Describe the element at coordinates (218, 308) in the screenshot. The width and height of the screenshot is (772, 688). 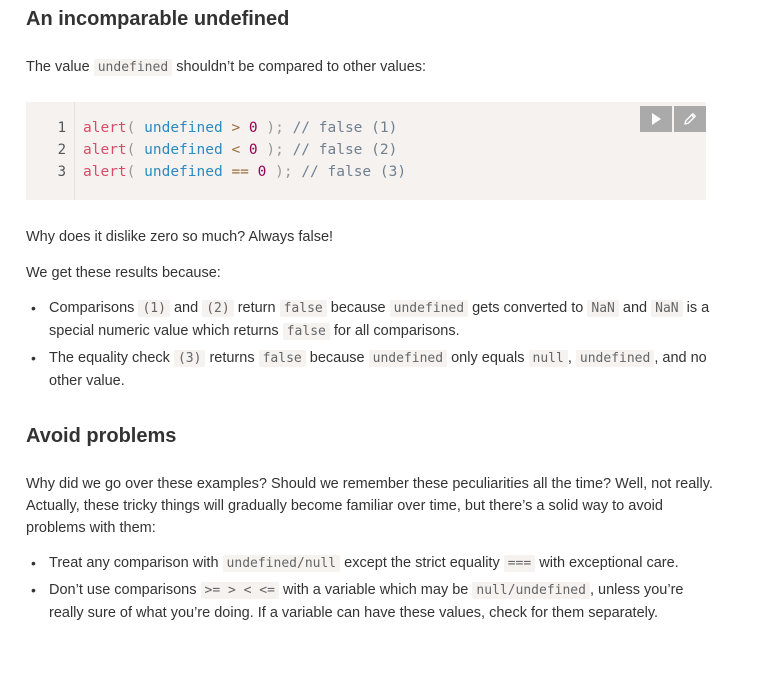
I see `inline-code: (2)` at that location.